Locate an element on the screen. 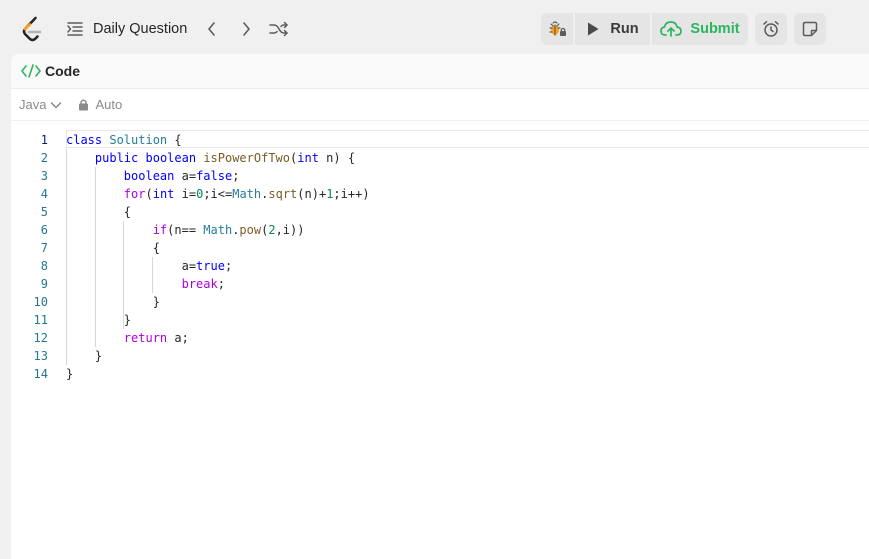 The image size is (869, 559). code-text: public boolean isPowerOfTwo(int n) { is located at coordinates (225, 158).